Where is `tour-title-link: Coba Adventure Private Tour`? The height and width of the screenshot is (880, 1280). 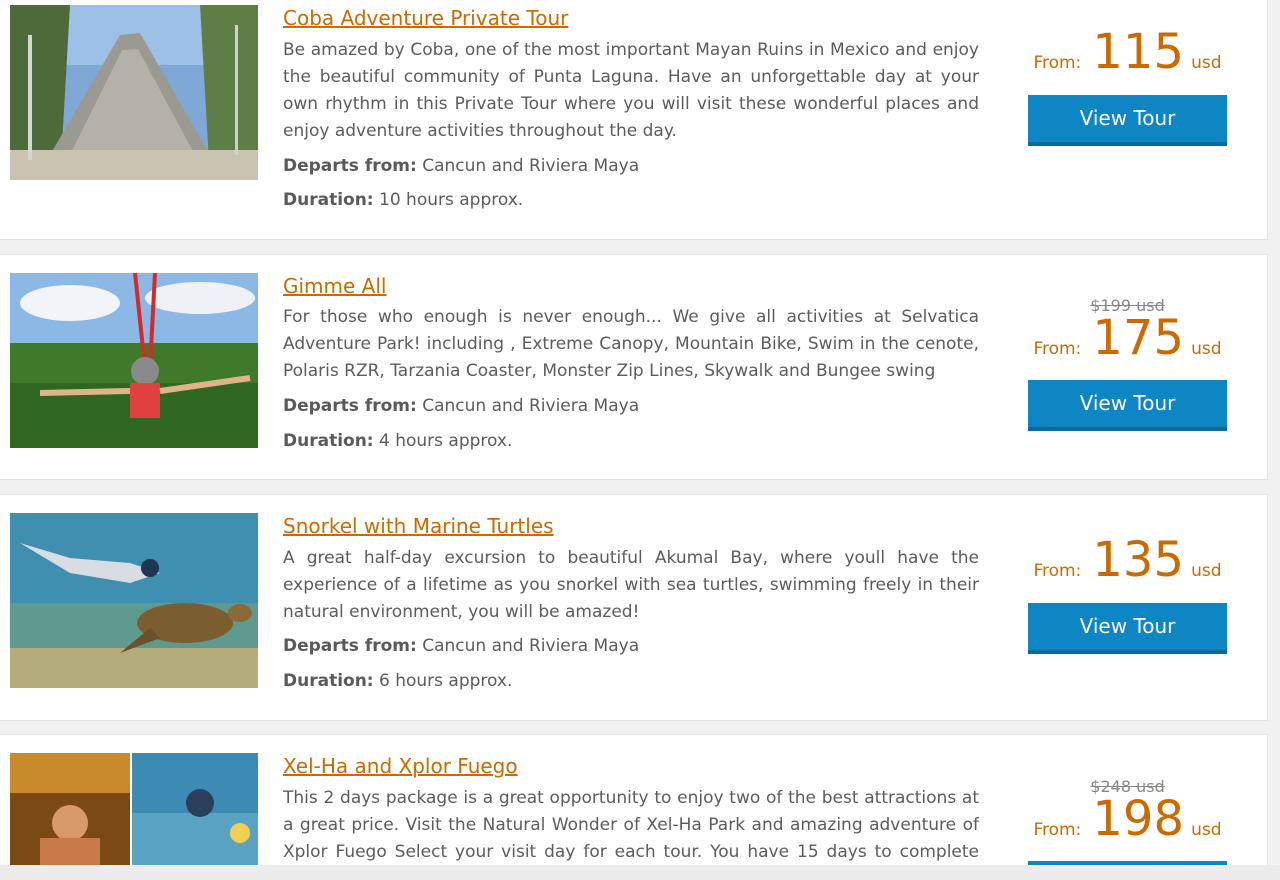
tour-title-link: Coba Adventure Private Tour is located at coordinates (425, 18).